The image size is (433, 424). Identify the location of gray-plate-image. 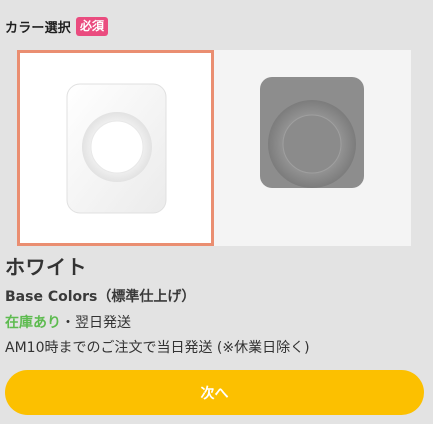
(312, 132).